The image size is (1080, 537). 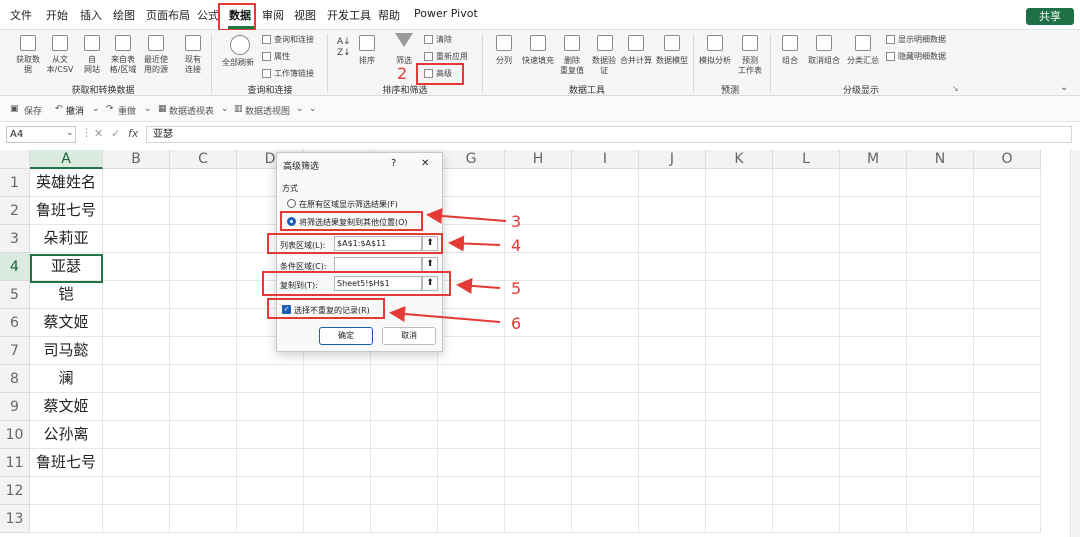 I want to click on annotation-number-6: 6, so click(x=516, y=323).